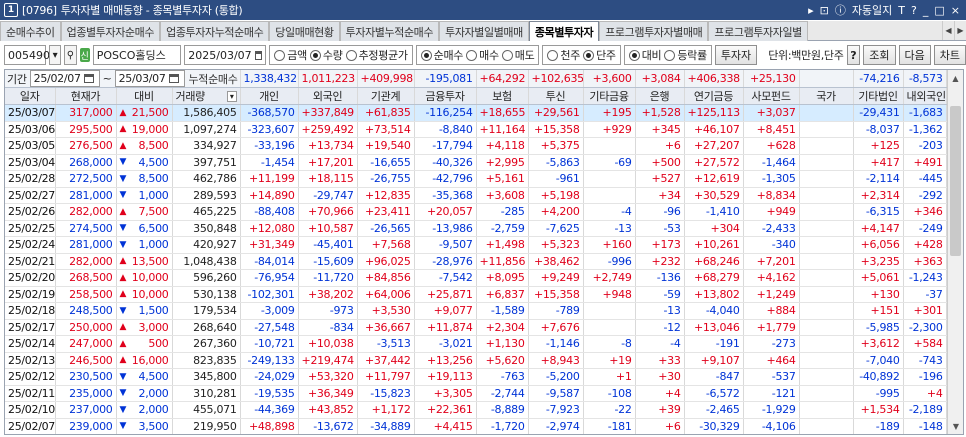 The width and height of the screenshot is (966, 437). Describe the element at coordinates (231, 96) in the screenshot. I see `volume-sort-dropdown-icon: ▾` at that location.